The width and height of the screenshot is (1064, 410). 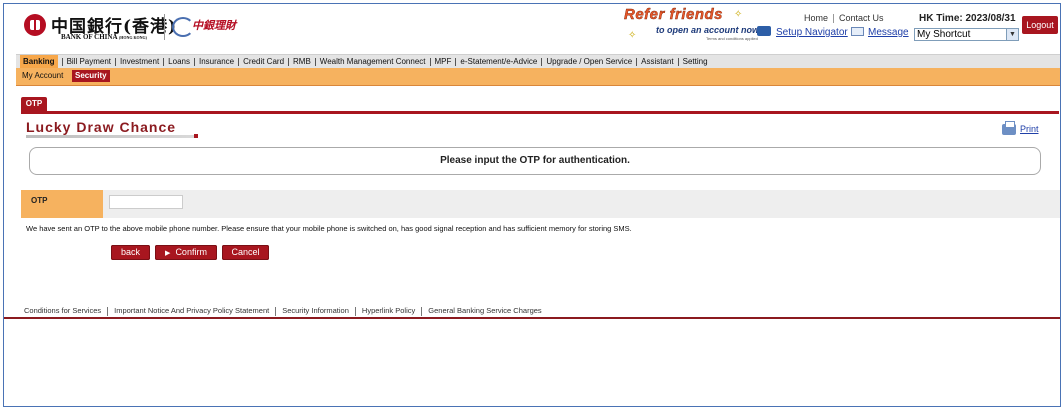 I want to click on message-link: Message, so click(x=888, y=32).